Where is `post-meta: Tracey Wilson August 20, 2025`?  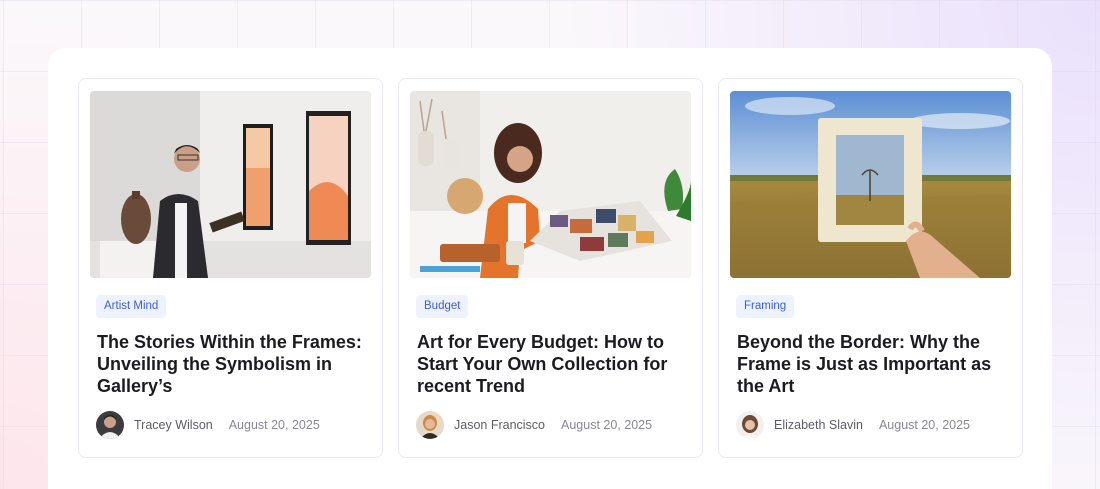 post-meta: Tracey Wilson August 20, 2025 is located at coordinates (208, 425).